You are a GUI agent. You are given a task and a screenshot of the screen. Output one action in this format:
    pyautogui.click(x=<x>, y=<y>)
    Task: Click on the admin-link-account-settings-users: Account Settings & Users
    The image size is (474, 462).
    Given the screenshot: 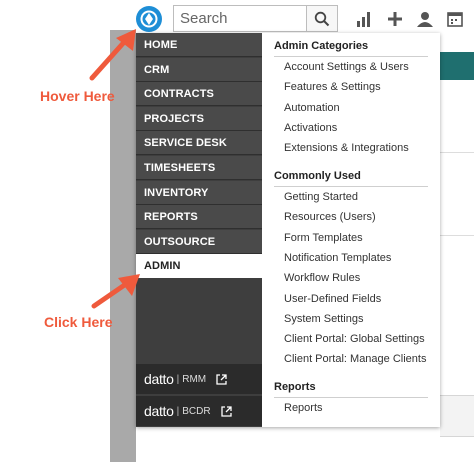 What is the action you would take?
    pyautogui.click(x=346, y=67)
    